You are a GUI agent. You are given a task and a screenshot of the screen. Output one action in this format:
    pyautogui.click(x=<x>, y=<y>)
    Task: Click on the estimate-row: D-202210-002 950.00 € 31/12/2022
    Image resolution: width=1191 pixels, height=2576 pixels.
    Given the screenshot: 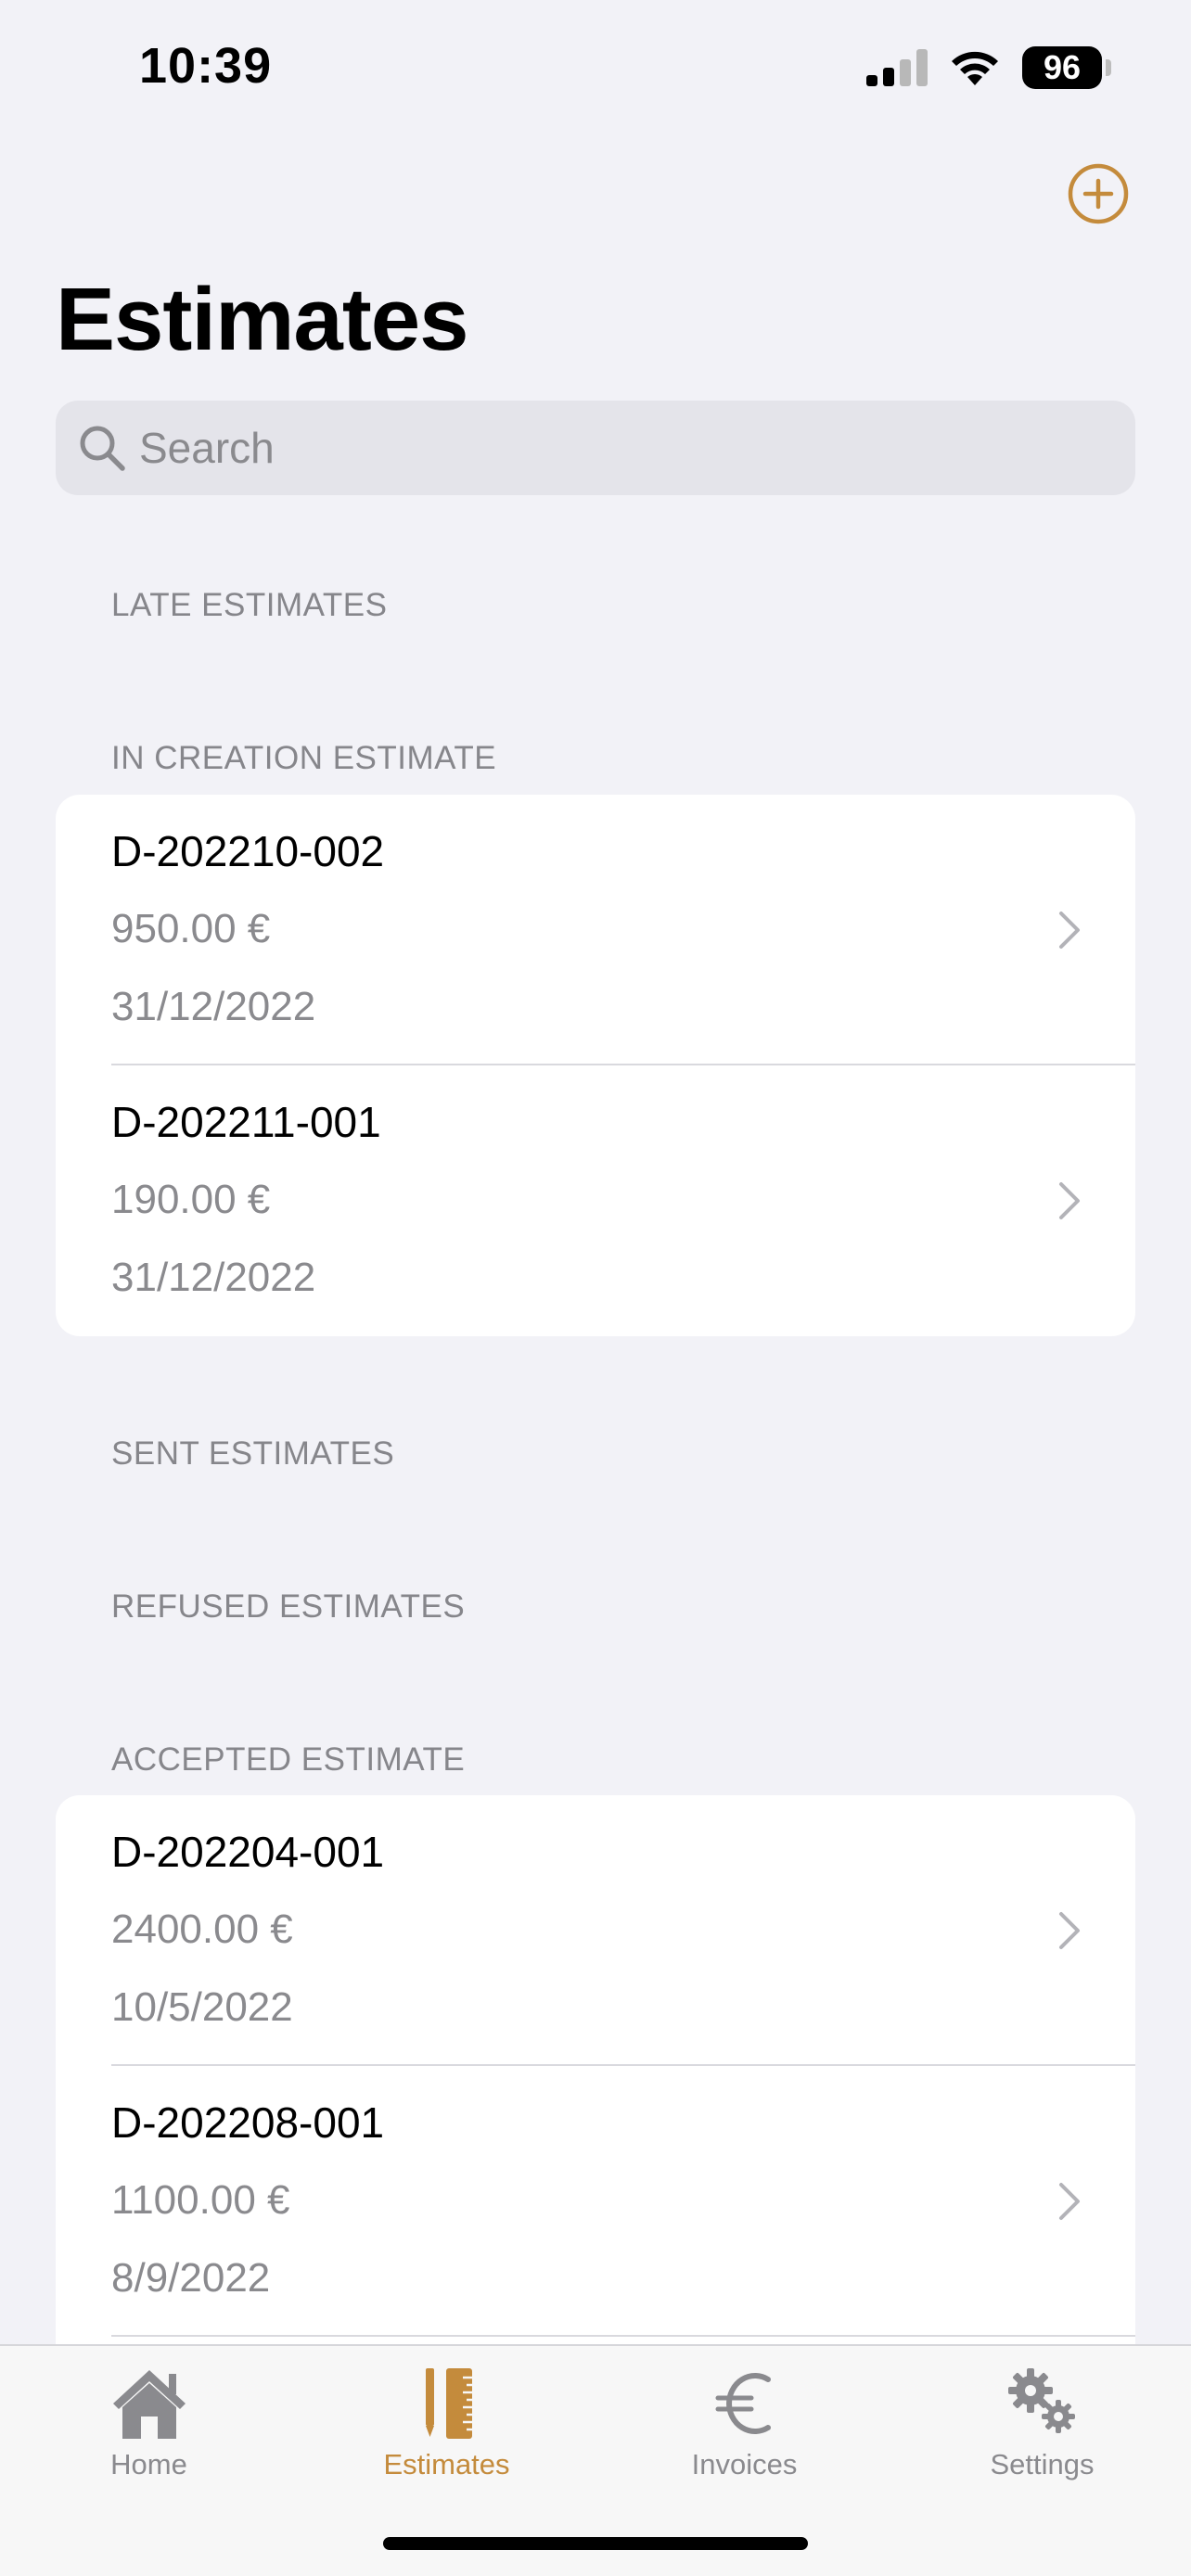 What is the action you would take?
    pyautogui.click(x=595, y=930)
    